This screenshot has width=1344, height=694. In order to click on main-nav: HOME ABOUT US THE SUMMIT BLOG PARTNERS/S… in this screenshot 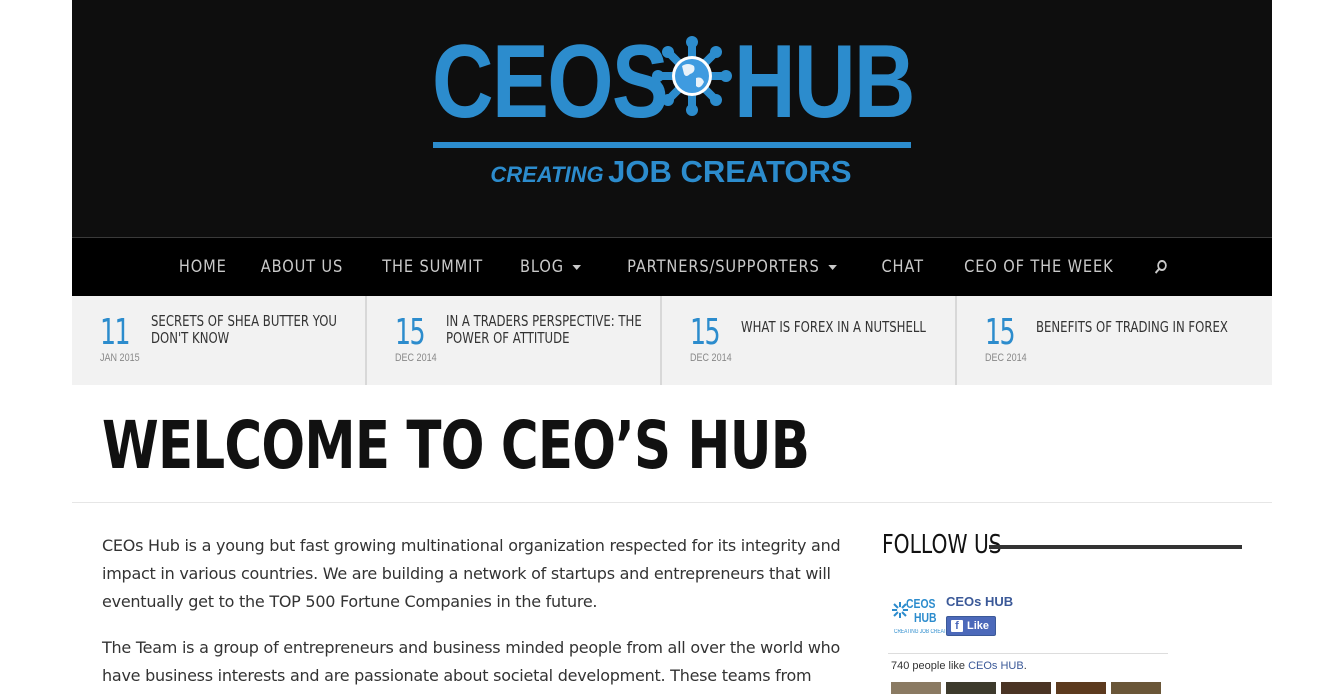, I will do `click(672, 266)`.